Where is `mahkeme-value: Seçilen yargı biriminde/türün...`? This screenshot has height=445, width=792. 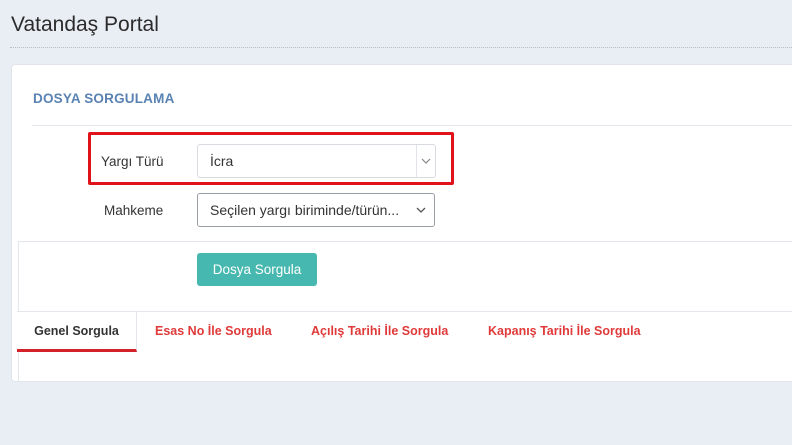 mahkeme-value: Seçilen yargı biriminde/türün... is located at coordinates (305, 210).